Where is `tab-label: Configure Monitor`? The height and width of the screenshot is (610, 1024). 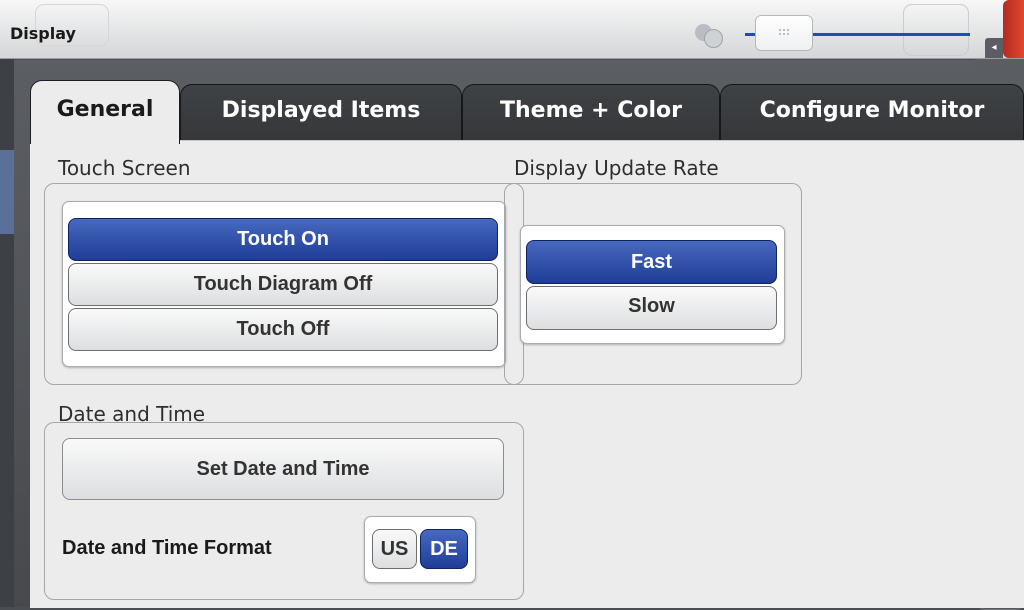 tab-label: Configure Monitor is located at coordinates (872, 110).